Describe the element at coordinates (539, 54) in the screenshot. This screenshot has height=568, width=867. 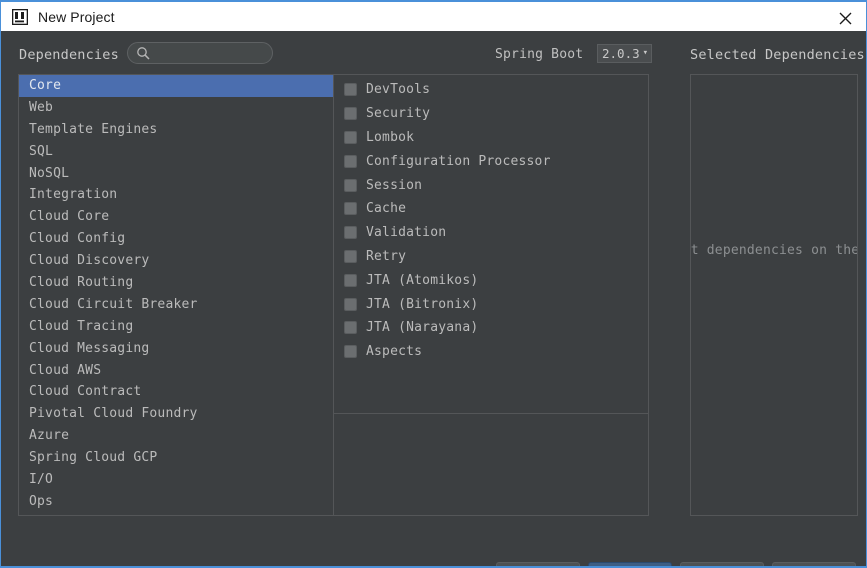
I see `spring-boot-label: Spring Boot` at that location.